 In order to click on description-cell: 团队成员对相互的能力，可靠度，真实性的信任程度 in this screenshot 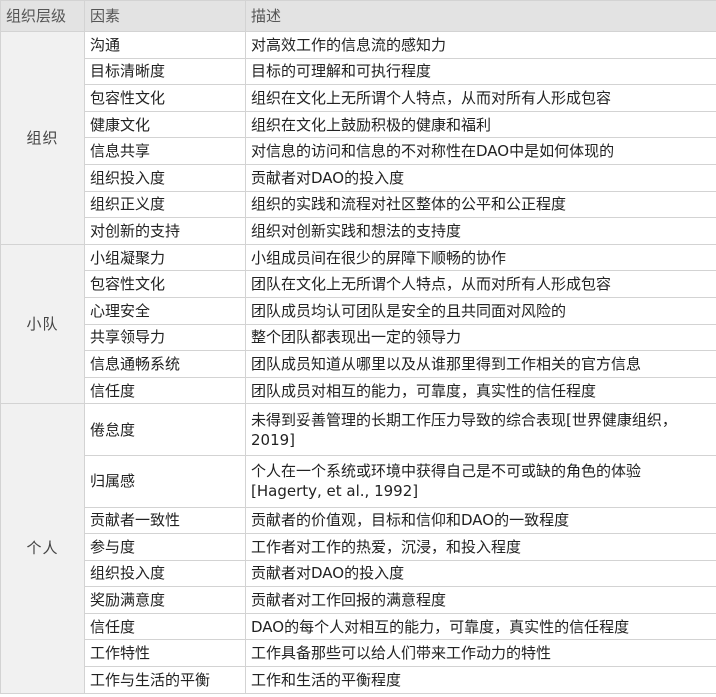, I will do `click(480, 390)`.